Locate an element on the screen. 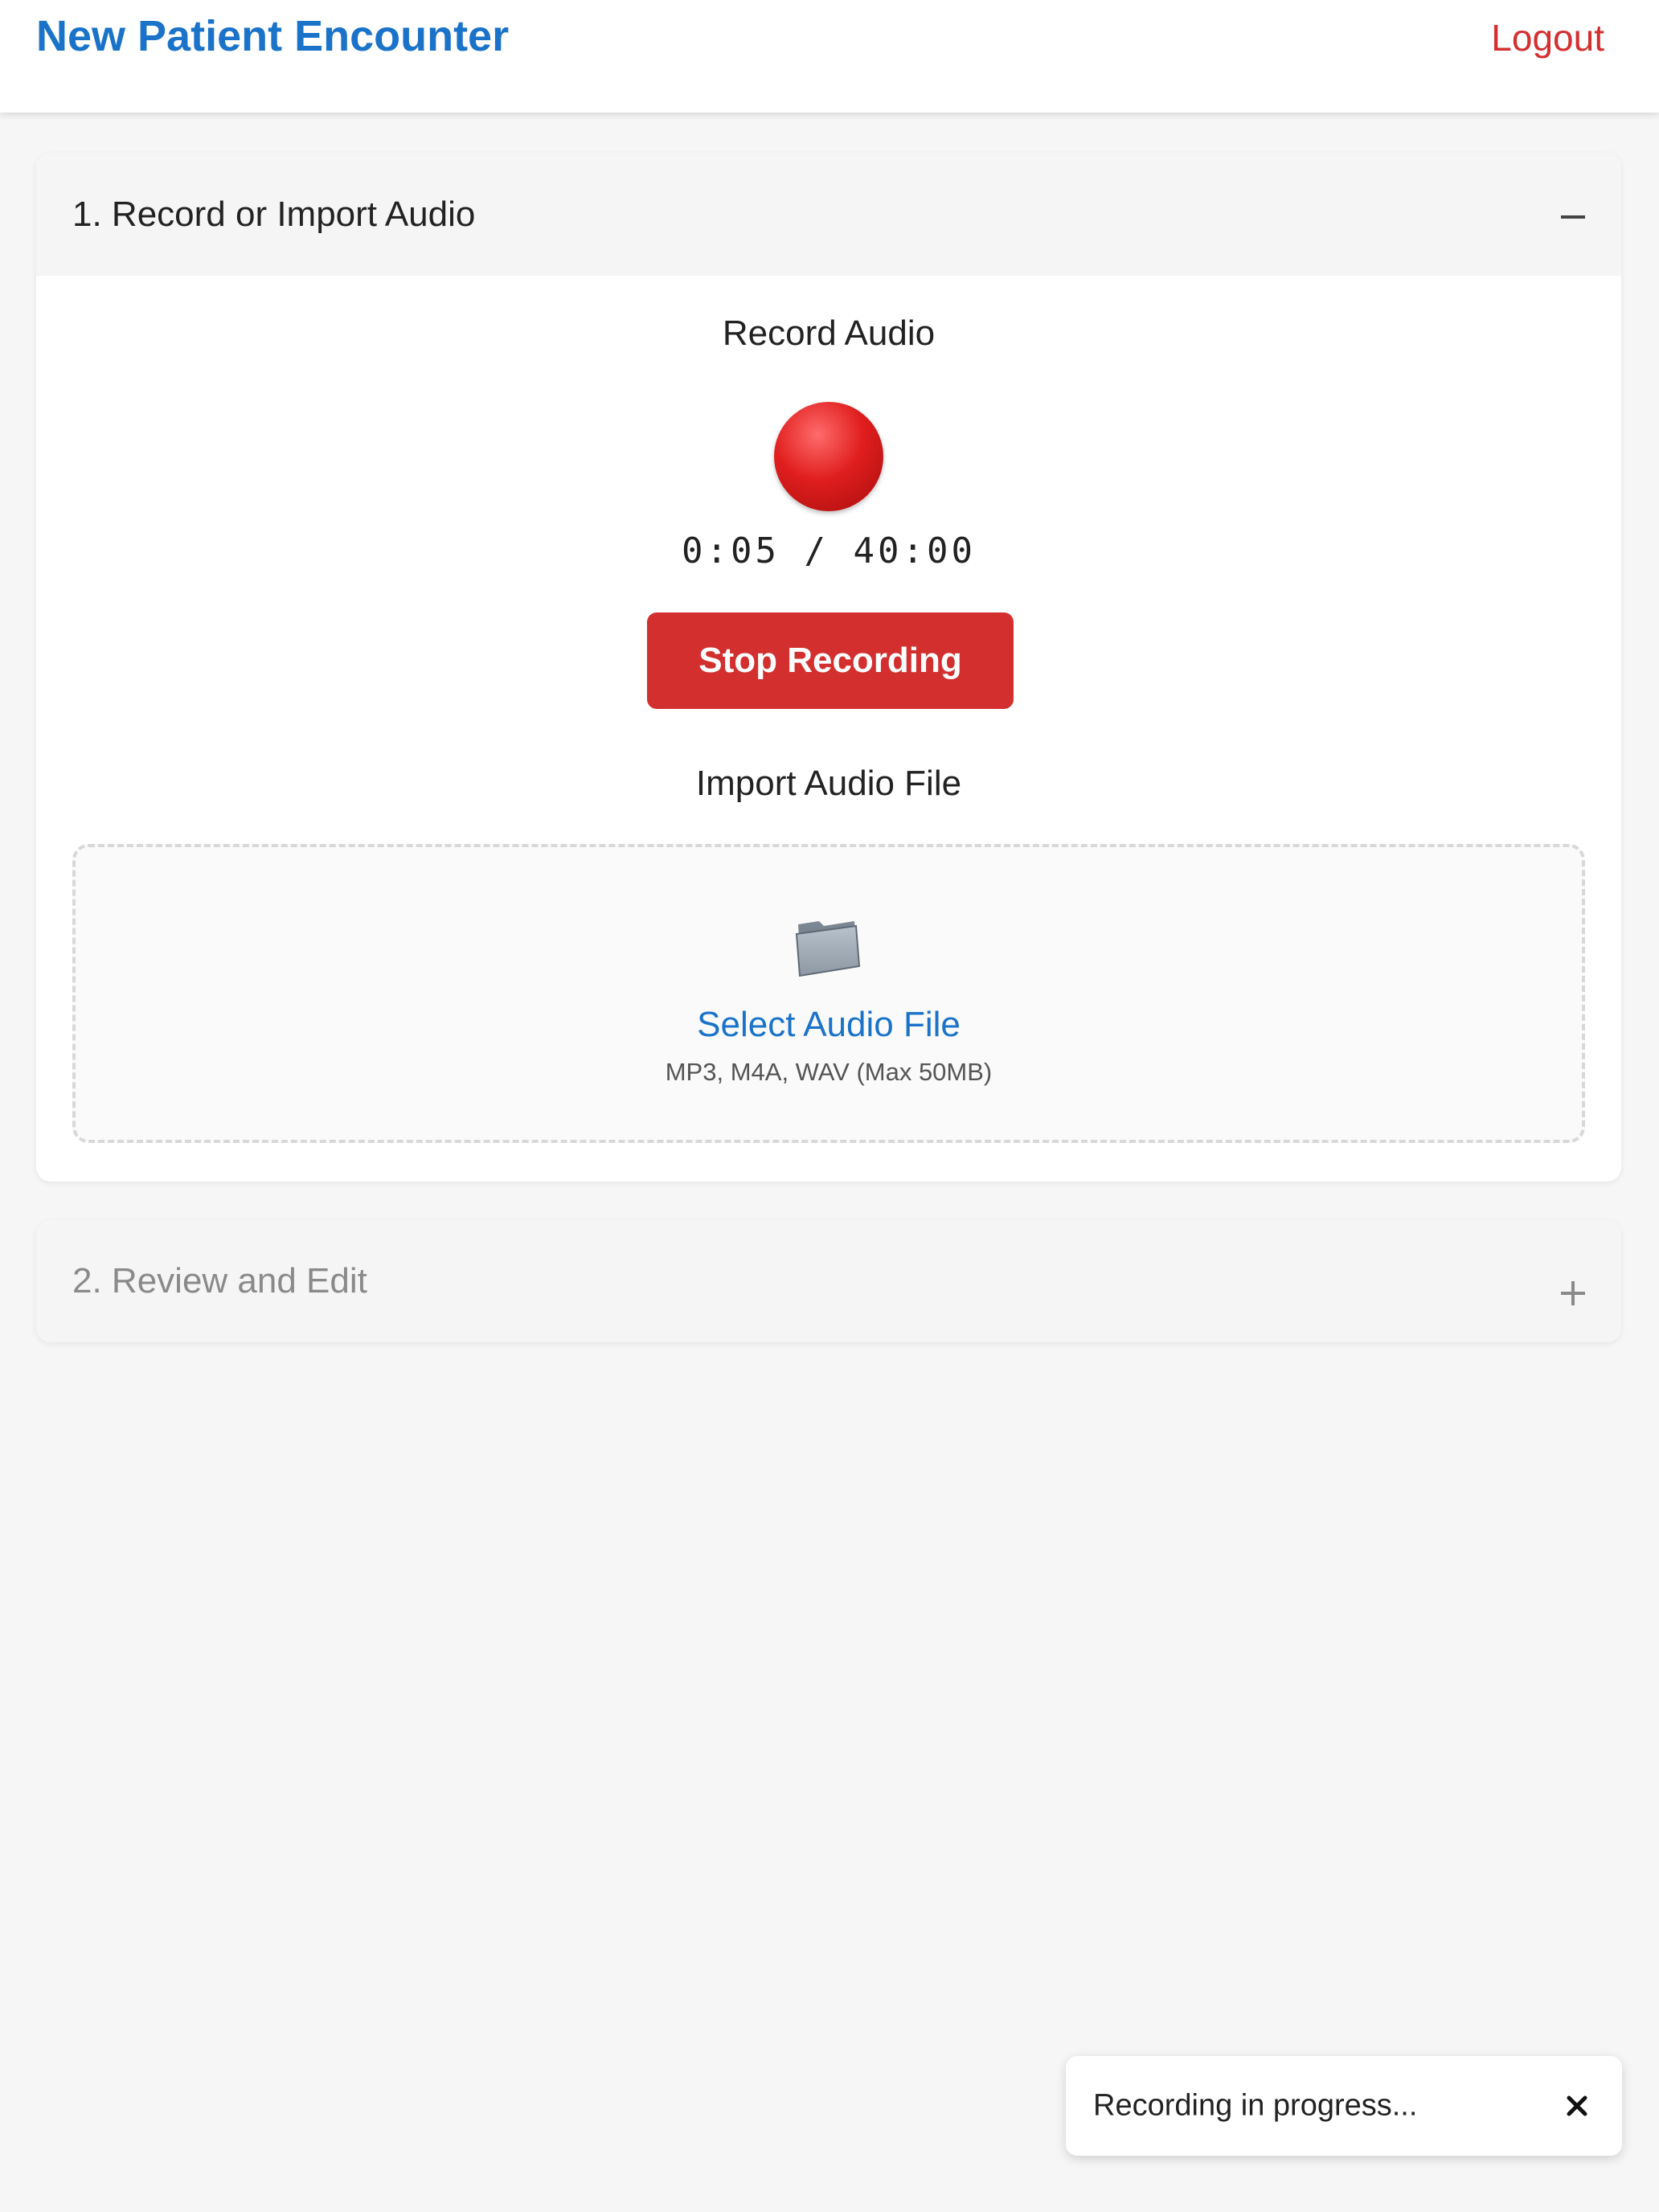 Image resolution: width=1659 pixels, height=2212 pixels. select-audio-file-link: Select Audio File is located at coordinates (828, 1025).